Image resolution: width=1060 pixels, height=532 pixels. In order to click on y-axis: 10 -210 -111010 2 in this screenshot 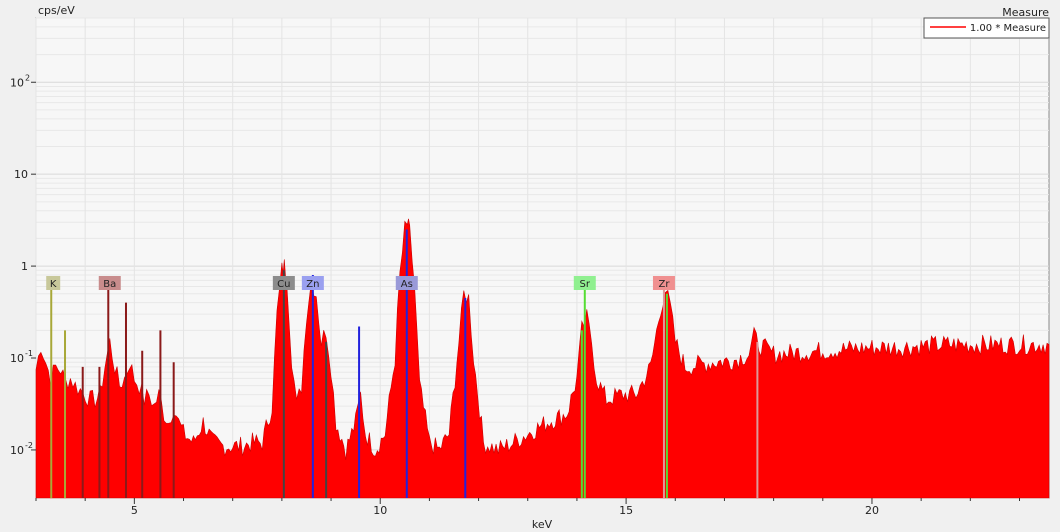, I will do `click(23, 265)`.